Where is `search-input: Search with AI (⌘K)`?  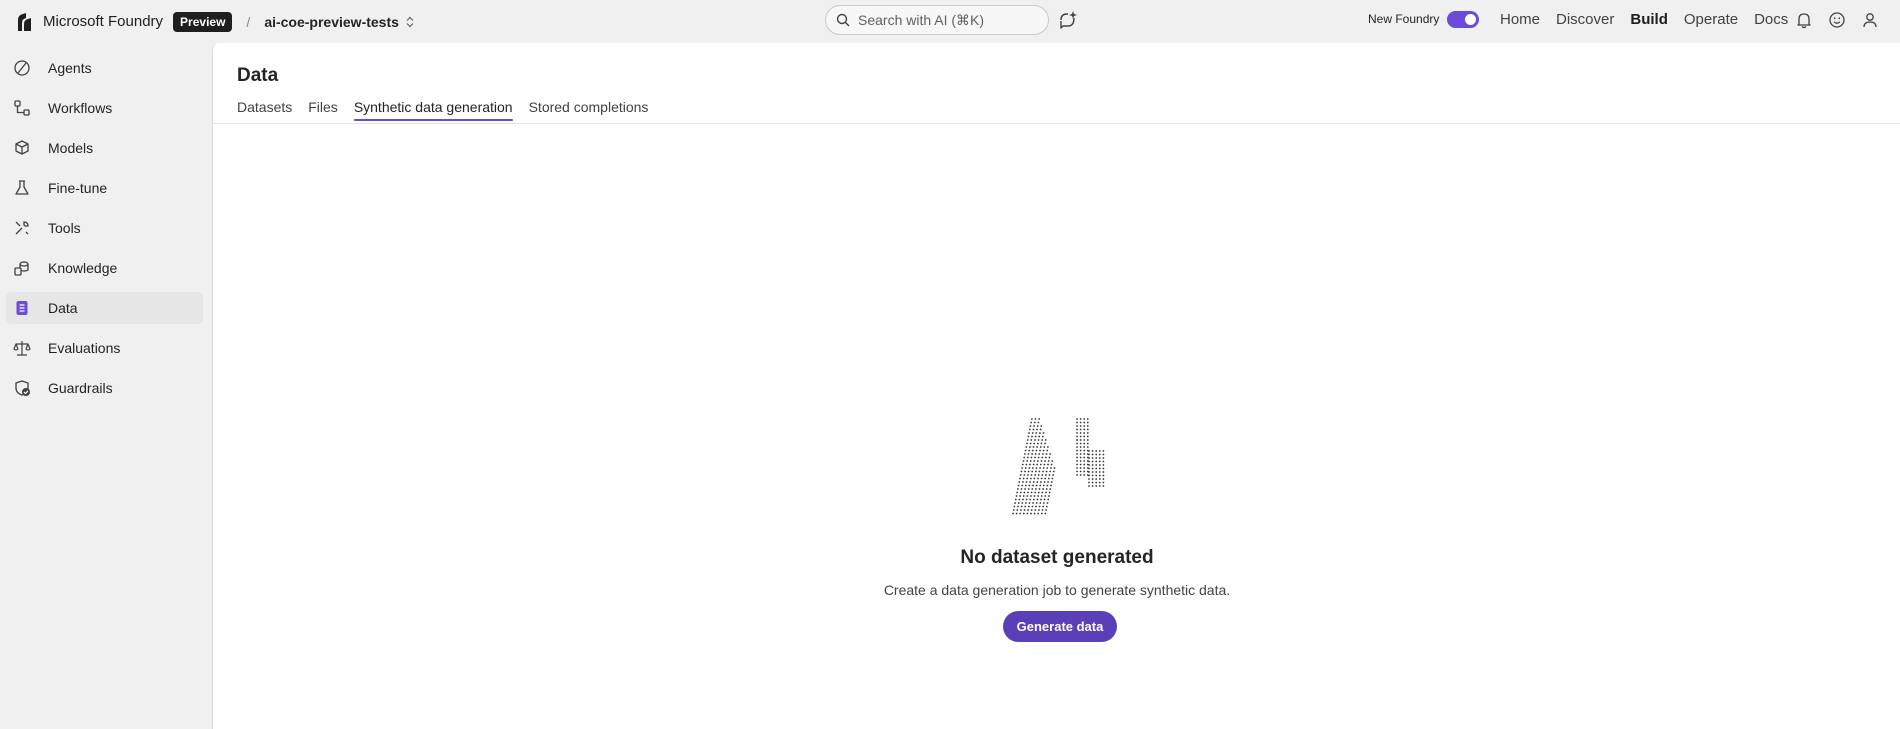 search-input: Search with AI (⌘K) is located at coordinates (937, 20).